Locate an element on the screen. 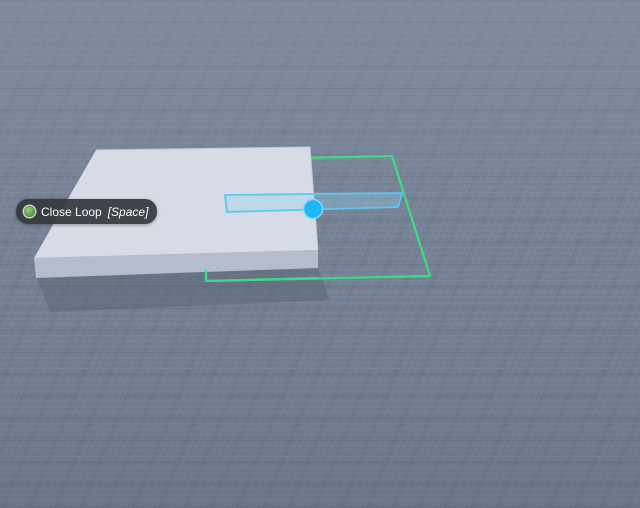  tooltip-key-label: [Space] is located at coordinates (128, 211).